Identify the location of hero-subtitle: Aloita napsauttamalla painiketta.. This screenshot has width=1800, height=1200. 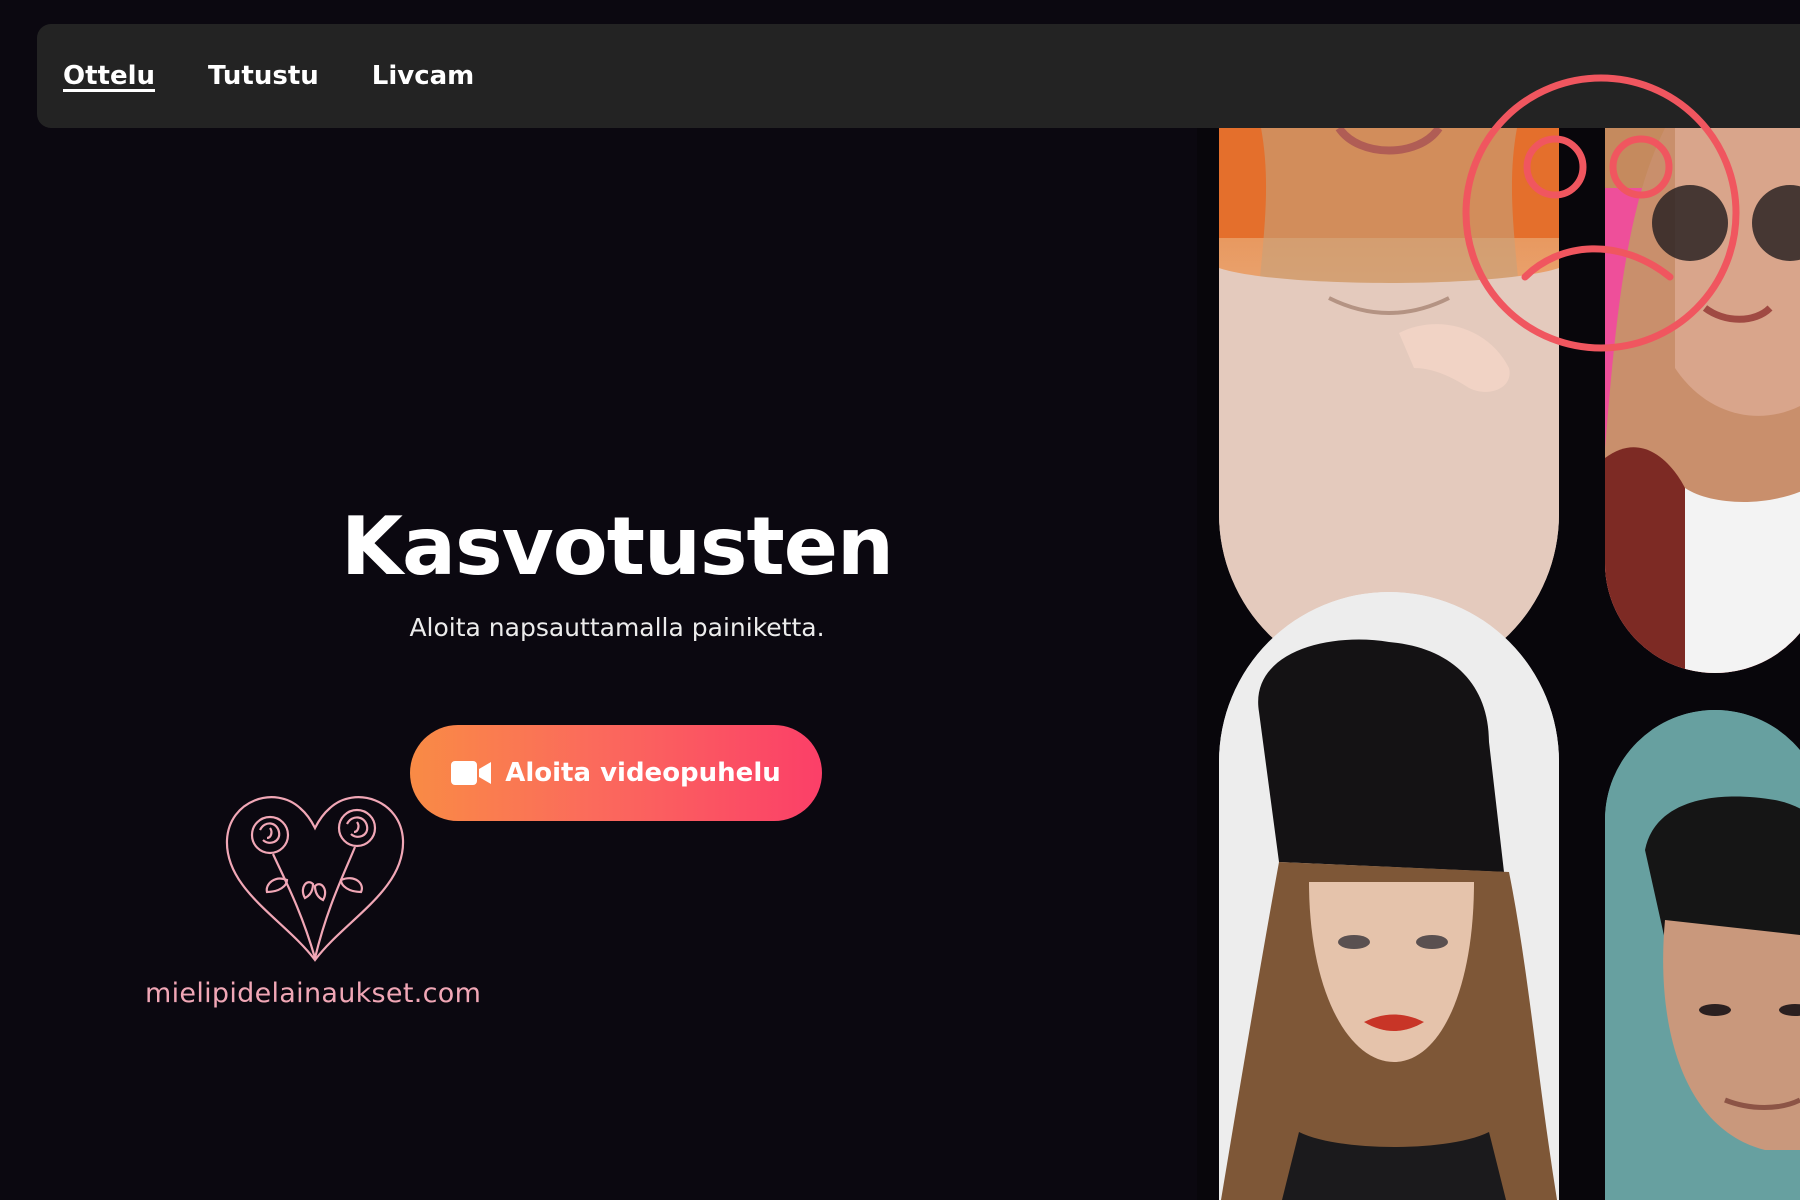
(617, 627).